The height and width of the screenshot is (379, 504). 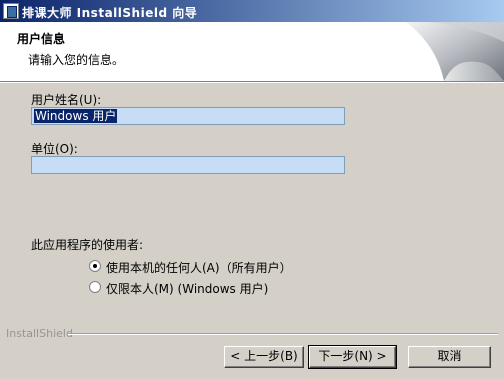 I want to click on username-field: Windows 用户, so click(x=188, y=116).